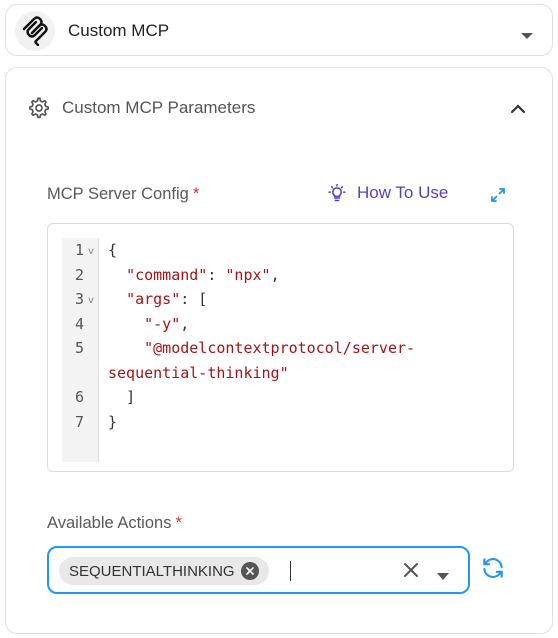 This screenshot has width=558, height=638. I want to click on how-to-use-label: How To Use, so click(403, 192).